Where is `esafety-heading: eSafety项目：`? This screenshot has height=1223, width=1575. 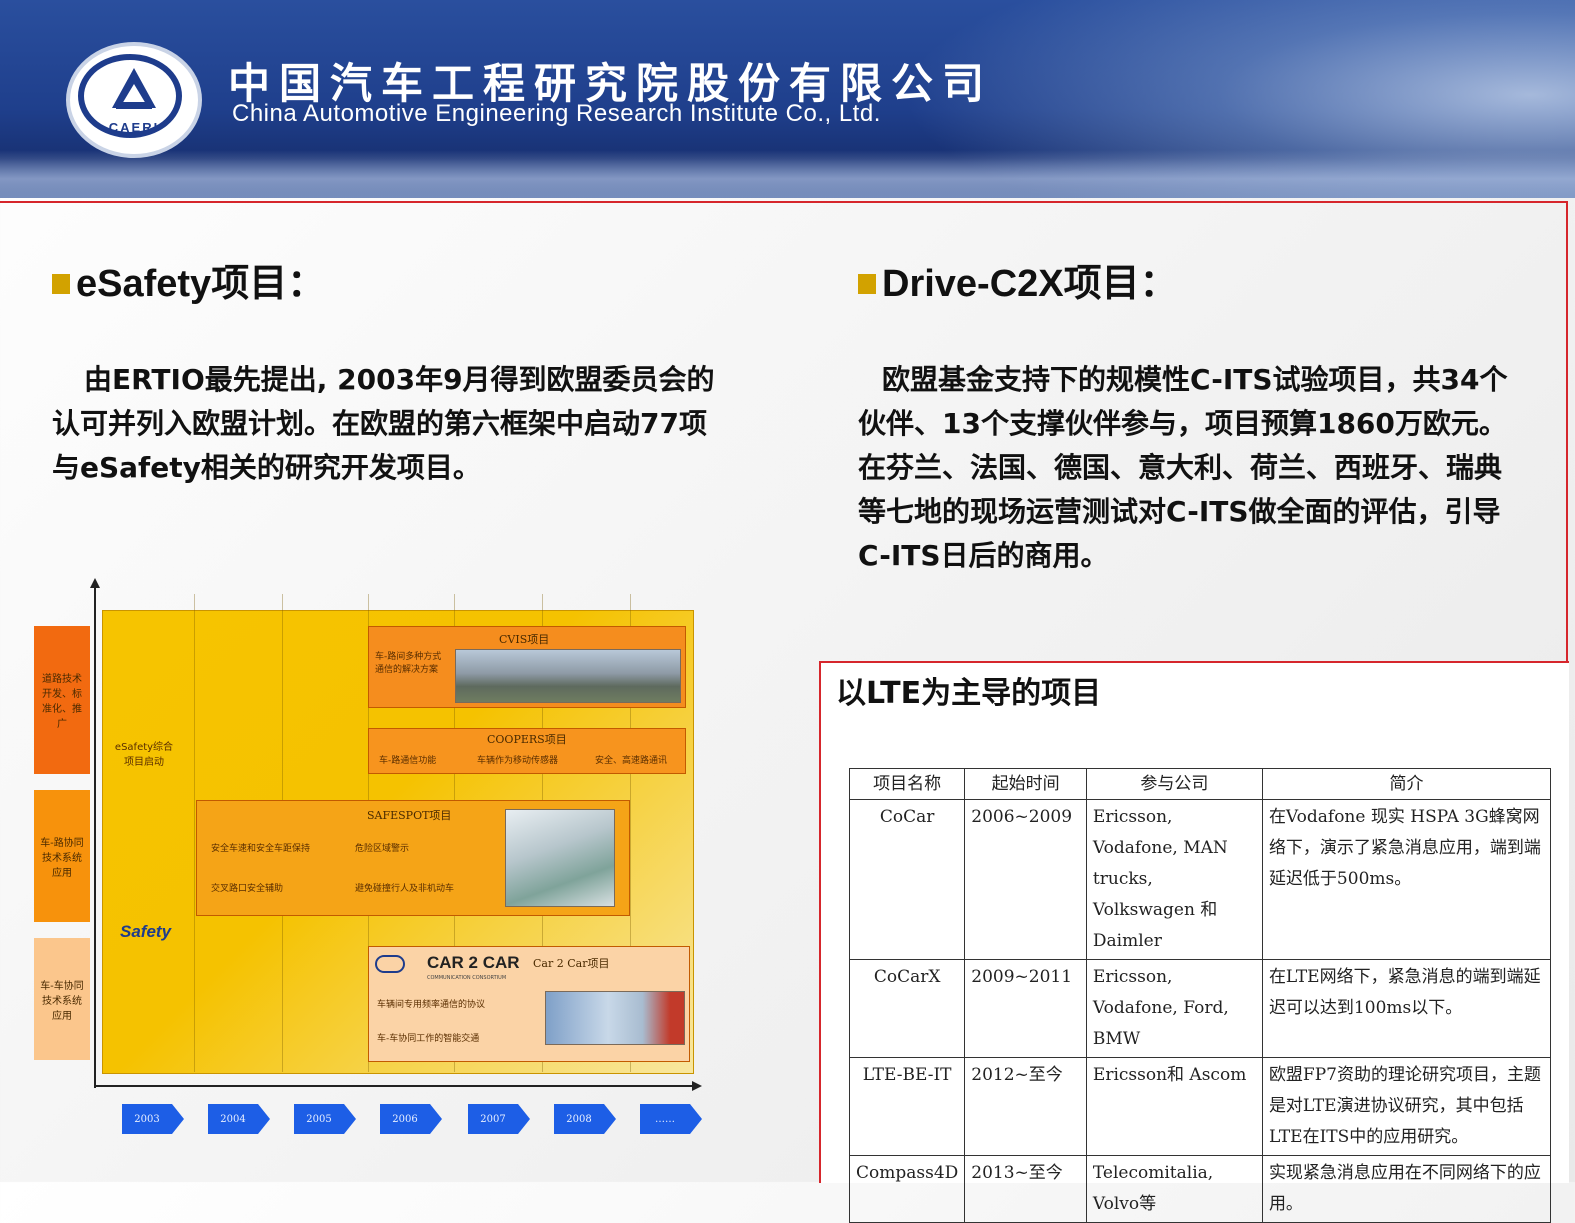
esafety-heading: eSafety项目： is located at coordinates (188, 279).